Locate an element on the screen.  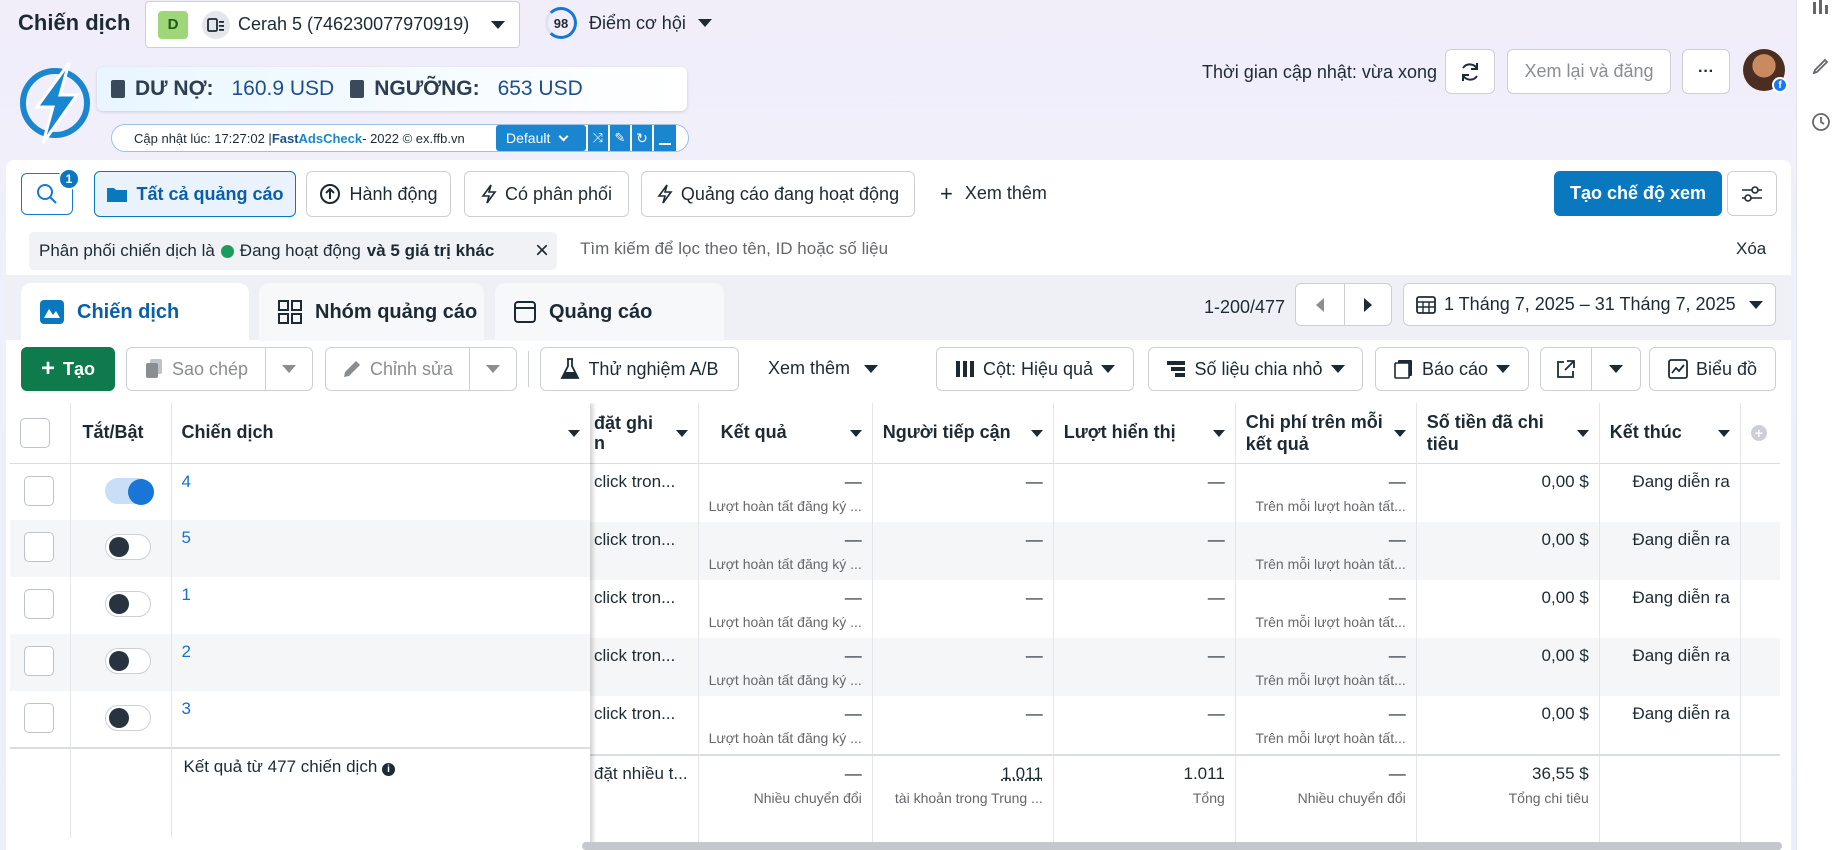
campaign-name: 2 is located at coordinates (380, 662).